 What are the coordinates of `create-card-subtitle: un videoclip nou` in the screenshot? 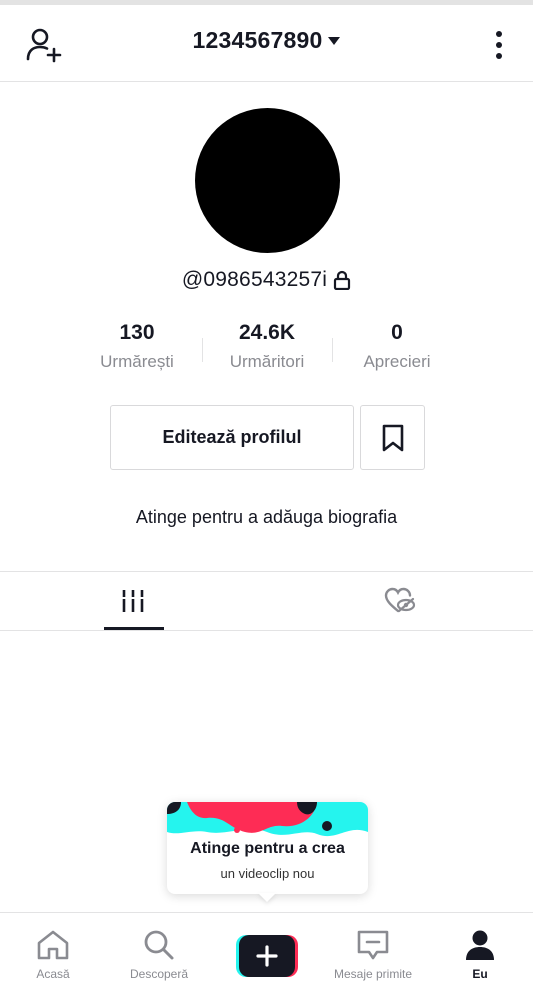 It's located at (267, 873).